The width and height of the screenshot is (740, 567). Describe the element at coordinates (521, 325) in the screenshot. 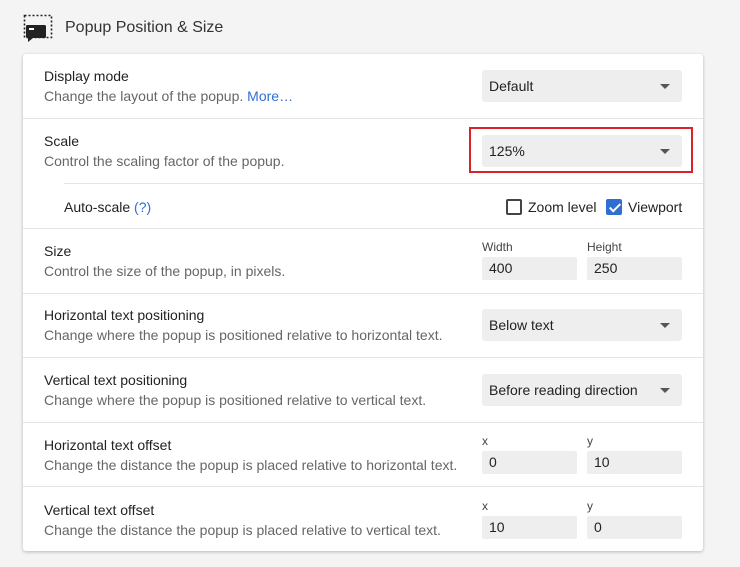

I see `horizontal-positioning-value: Below text` at that location.